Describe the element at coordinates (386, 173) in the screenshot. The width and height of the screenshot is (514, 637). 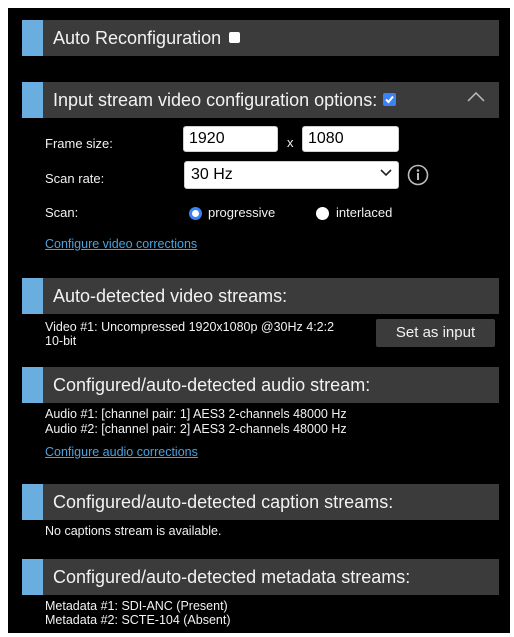
I see `chevron-down-icon` at that location.